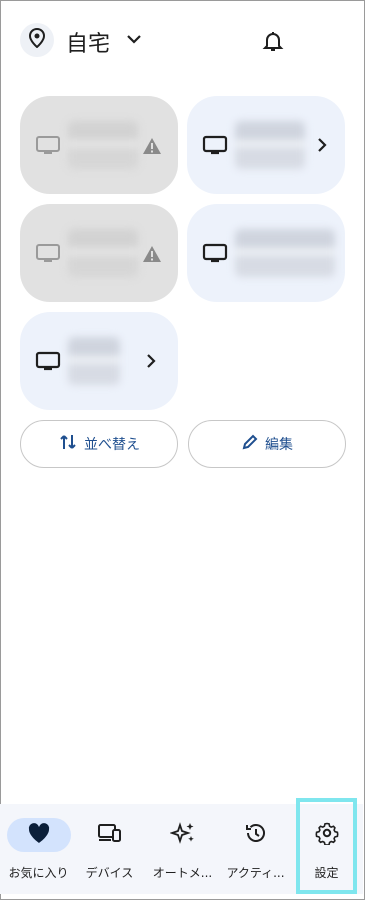 The height and width of the screenshot is (900, 365). What do you see at coordinates (68, 444) in the screenshot?
I see `swap-vertical-icon` at bounding box center [68, 444].